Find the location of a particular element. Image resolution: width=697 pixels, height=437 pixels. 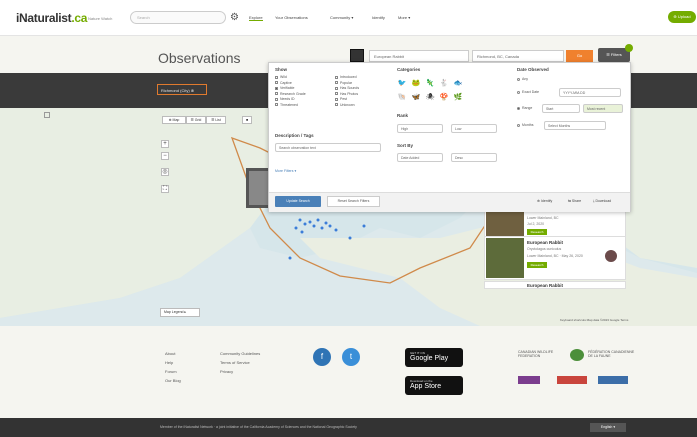

reptile-icon: 🦎 is located at coordinates (430, 84).